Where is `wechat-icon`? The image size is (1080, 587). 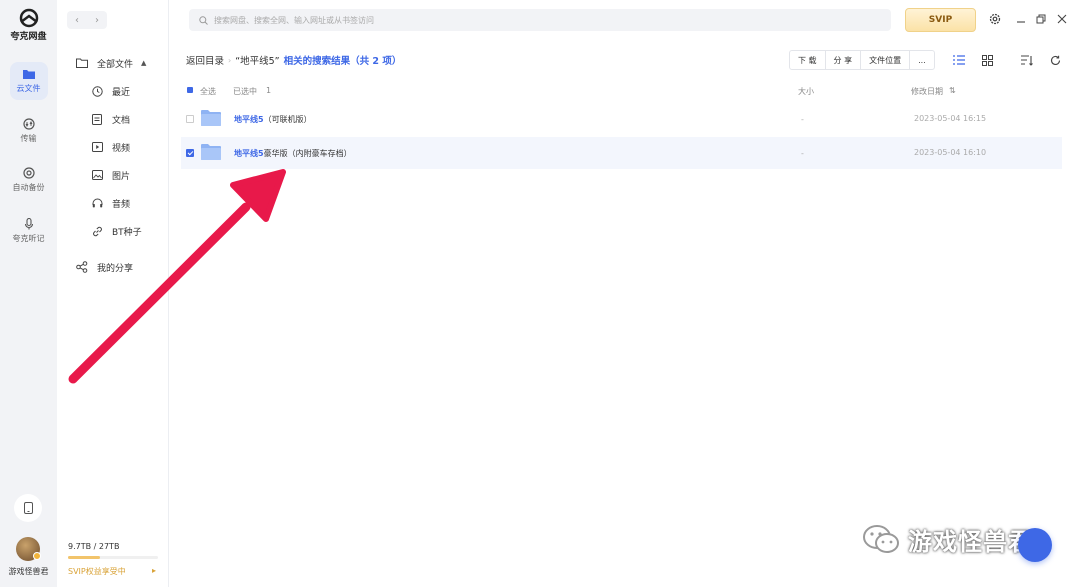
wechat-icon is located at coordinates (881, 538).